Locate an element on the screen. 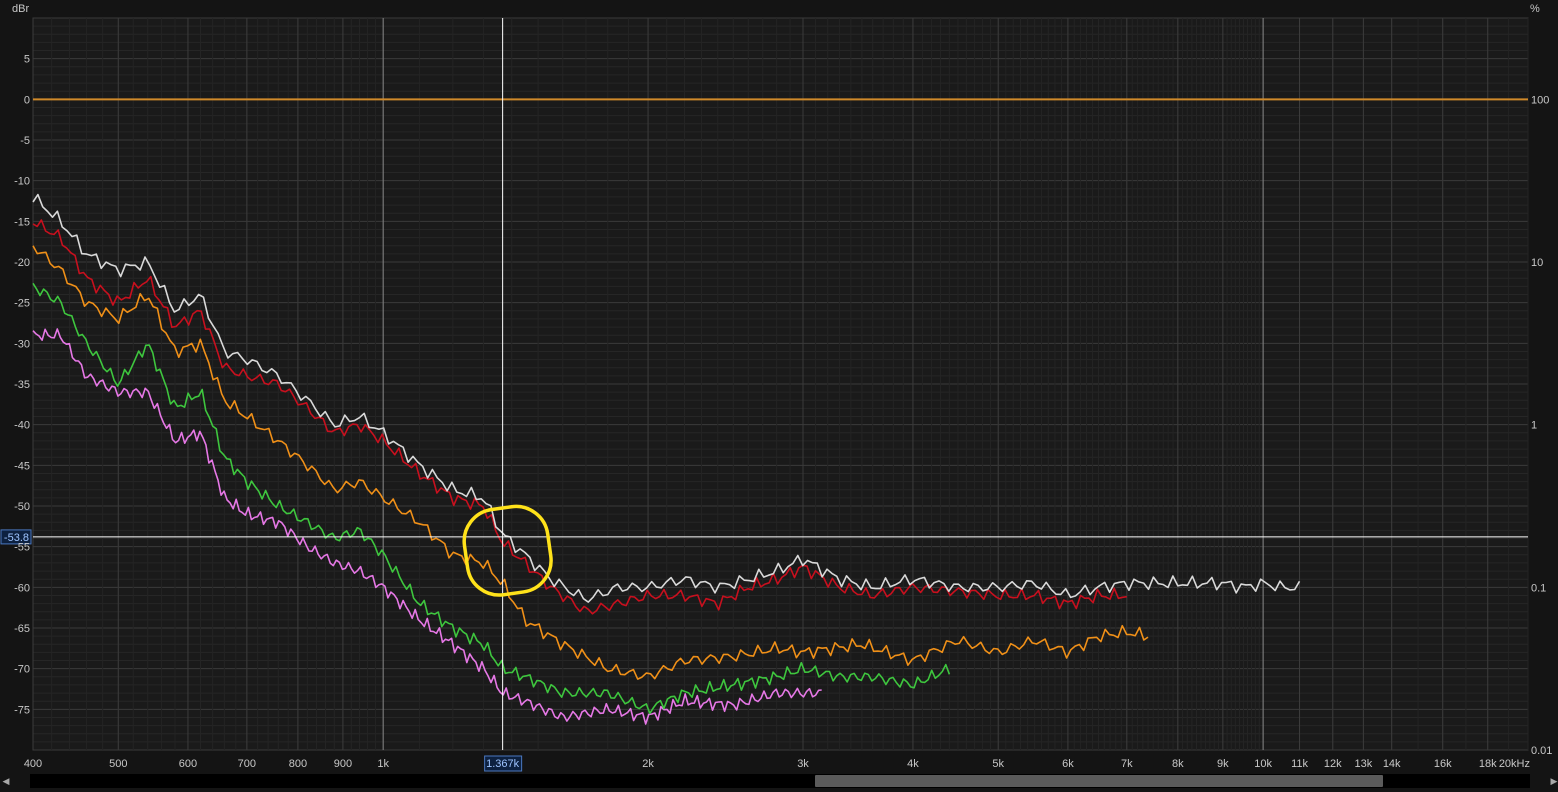  x-tick-label: 900 is located at coordinates (343, 764).